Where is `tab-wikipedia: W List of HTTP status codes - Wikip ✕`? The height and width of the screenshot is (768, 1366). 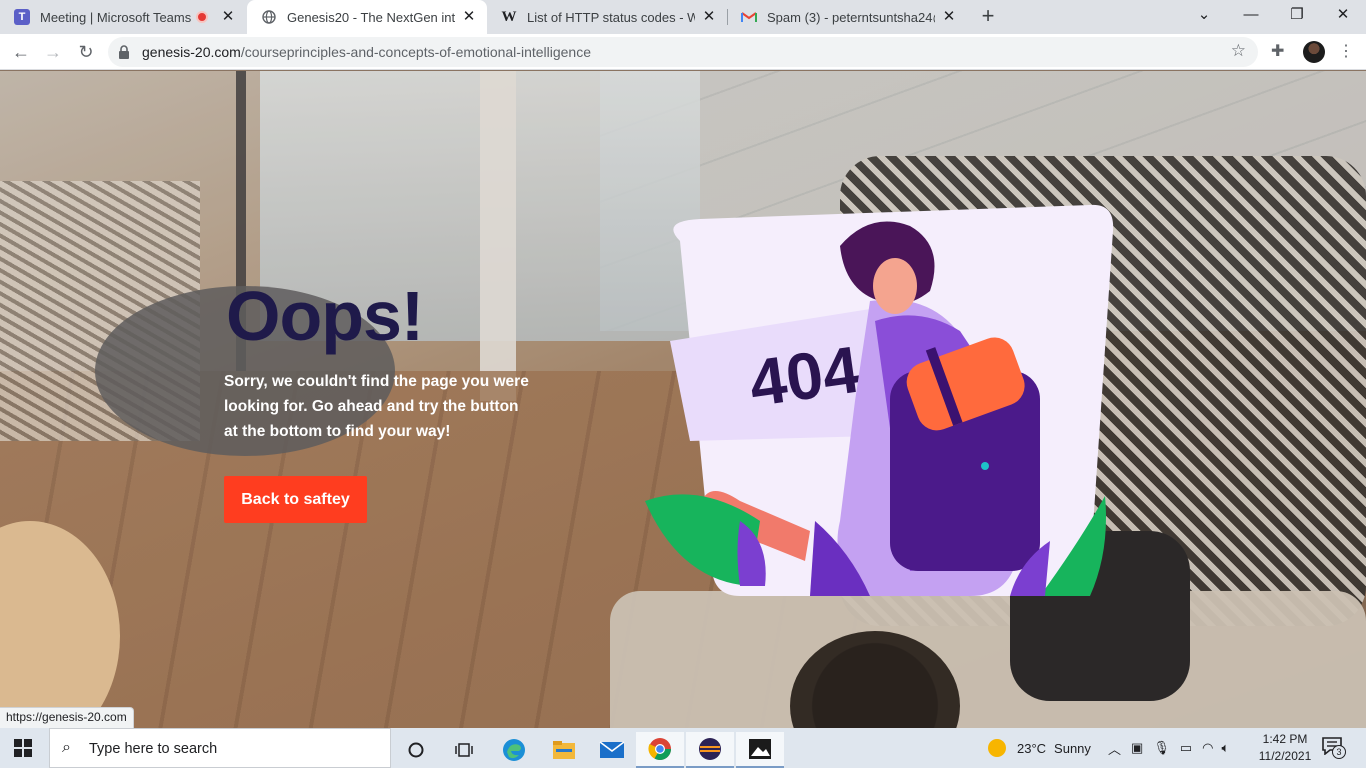
tab-wikipedia: W List of HTTP status codes - Wikip ✕ is located at coordinates (607, 17).